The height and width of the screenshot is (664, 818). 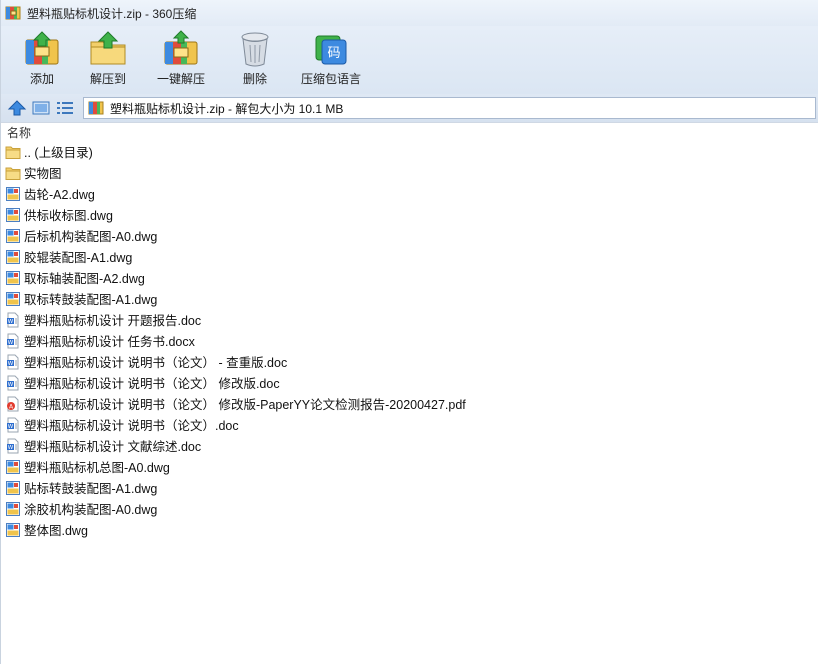 I want to click on file-row: W 塑料瓶贴标机设计 开题报告.doc, so click(x=411, y=319).